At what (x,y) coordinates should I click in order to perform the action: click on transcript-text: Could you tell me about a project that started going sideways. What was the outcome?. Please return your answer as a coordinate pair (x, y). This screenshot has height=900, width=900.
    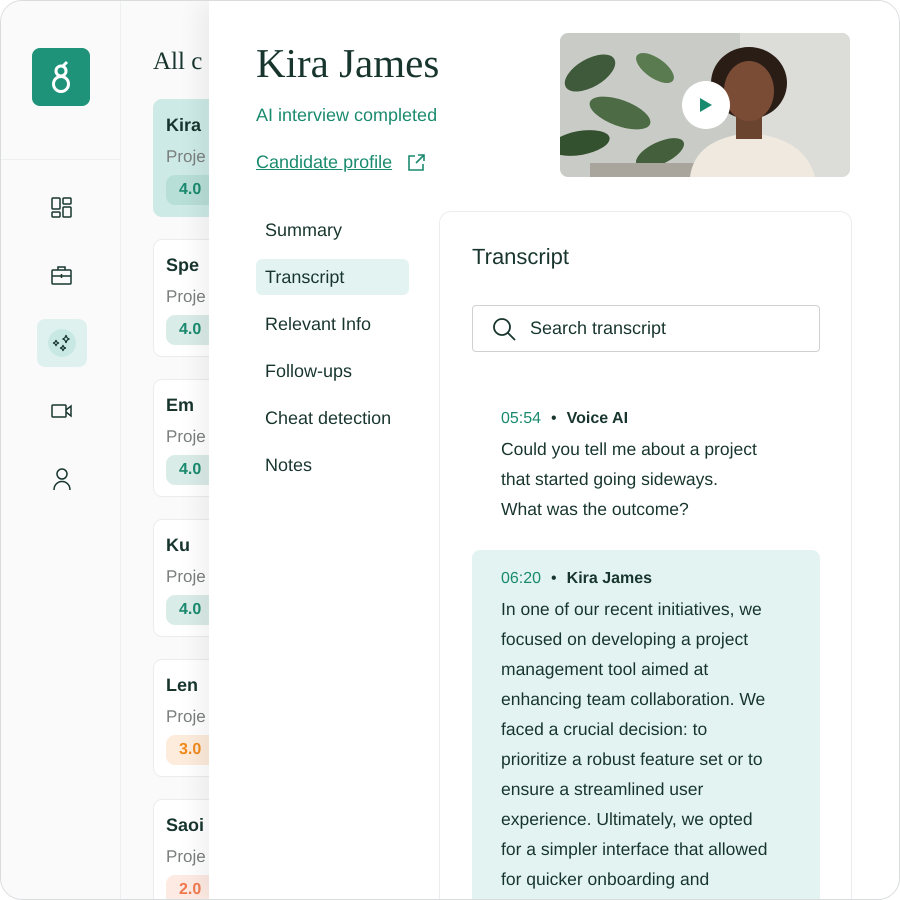
    Looking at the image, I should click on (629, 479).